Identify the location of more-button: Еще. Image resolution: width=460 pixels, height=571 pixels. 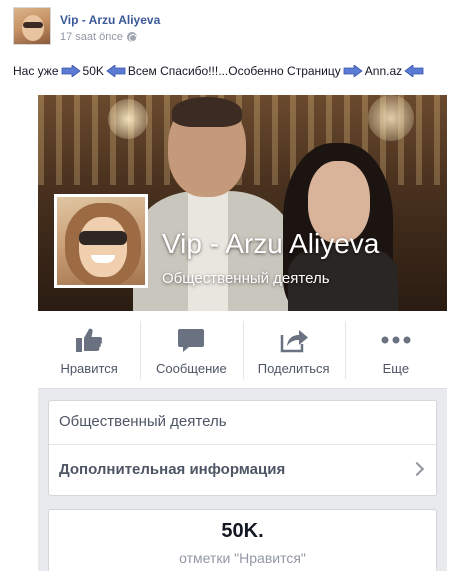
(395, 349).